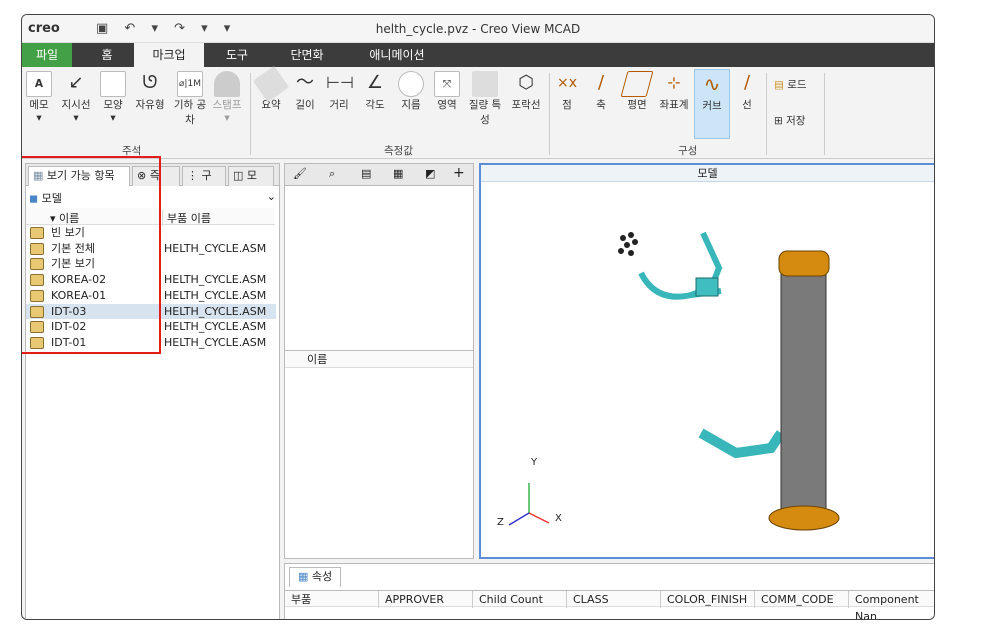  Describe the element at coordinates (305, 576) in the screenshot. I see `table-icon: ▦` at that location.